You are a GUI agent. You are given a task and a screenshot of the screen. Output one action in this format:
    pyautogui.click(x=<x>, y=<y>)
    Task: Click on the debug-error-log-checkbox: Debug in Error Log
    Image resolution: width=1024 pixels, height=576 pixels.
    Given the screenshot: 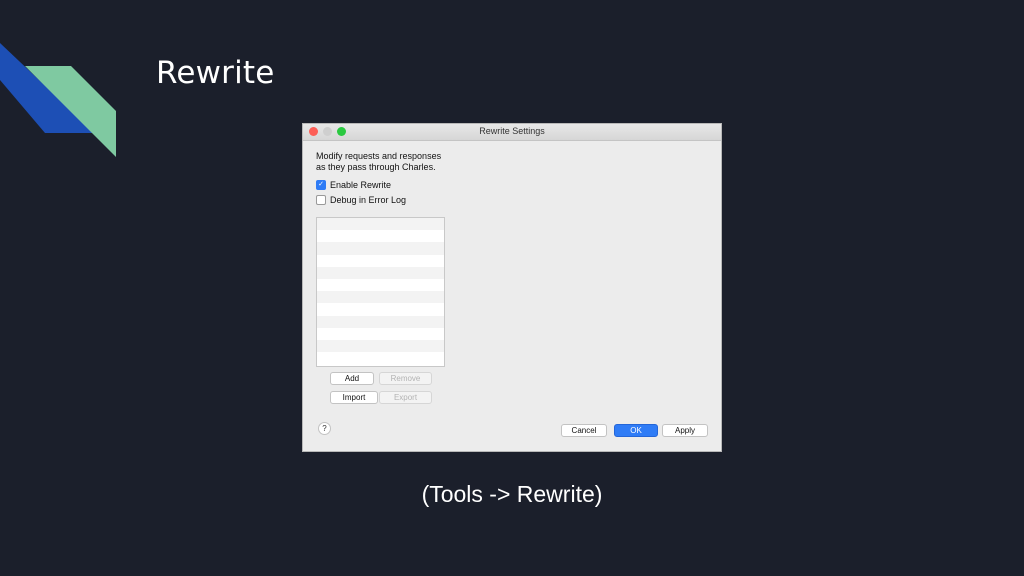 What is the action you would take?
    pyautogui.click(x=361, y=200)
    